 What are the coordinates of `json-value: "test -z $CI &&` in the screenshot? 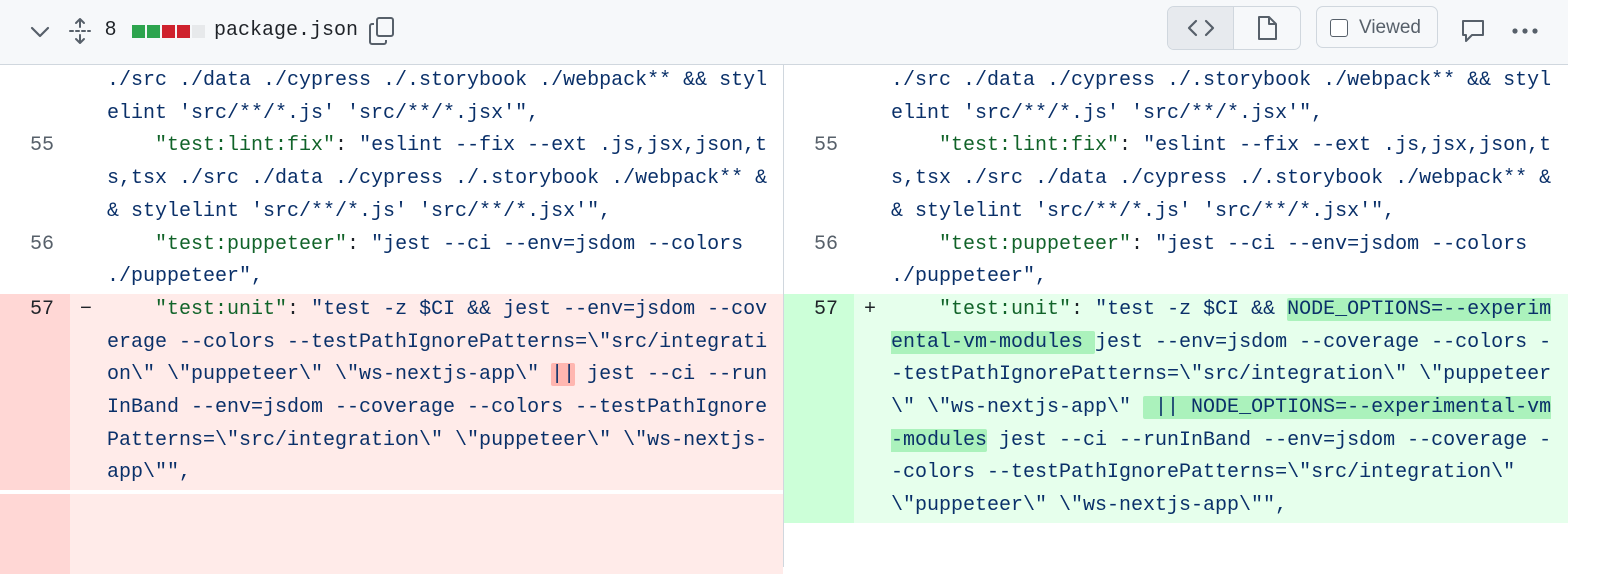 It's located at (1191, 309).